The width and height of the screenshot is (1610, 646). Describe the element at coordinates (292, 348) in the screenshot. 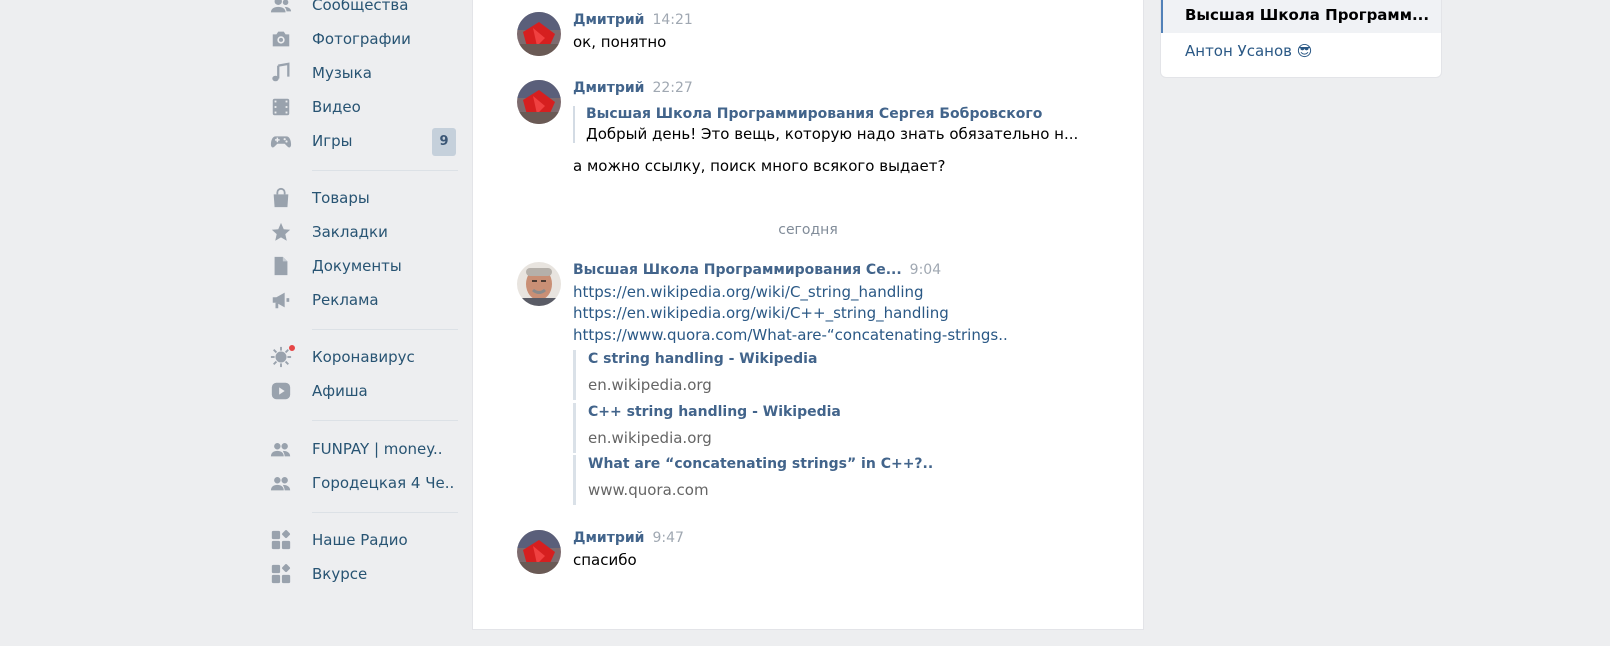

I see `notification-dot` at that location.